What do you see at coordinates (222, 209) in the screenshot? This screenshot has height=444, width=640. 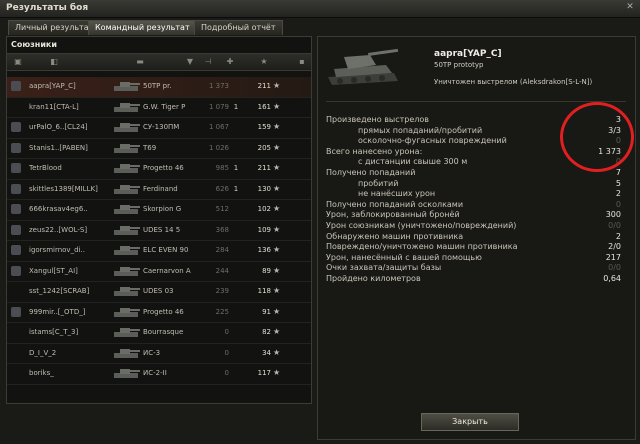 I see `damage-value: 512` at bounding box center [222, 209].